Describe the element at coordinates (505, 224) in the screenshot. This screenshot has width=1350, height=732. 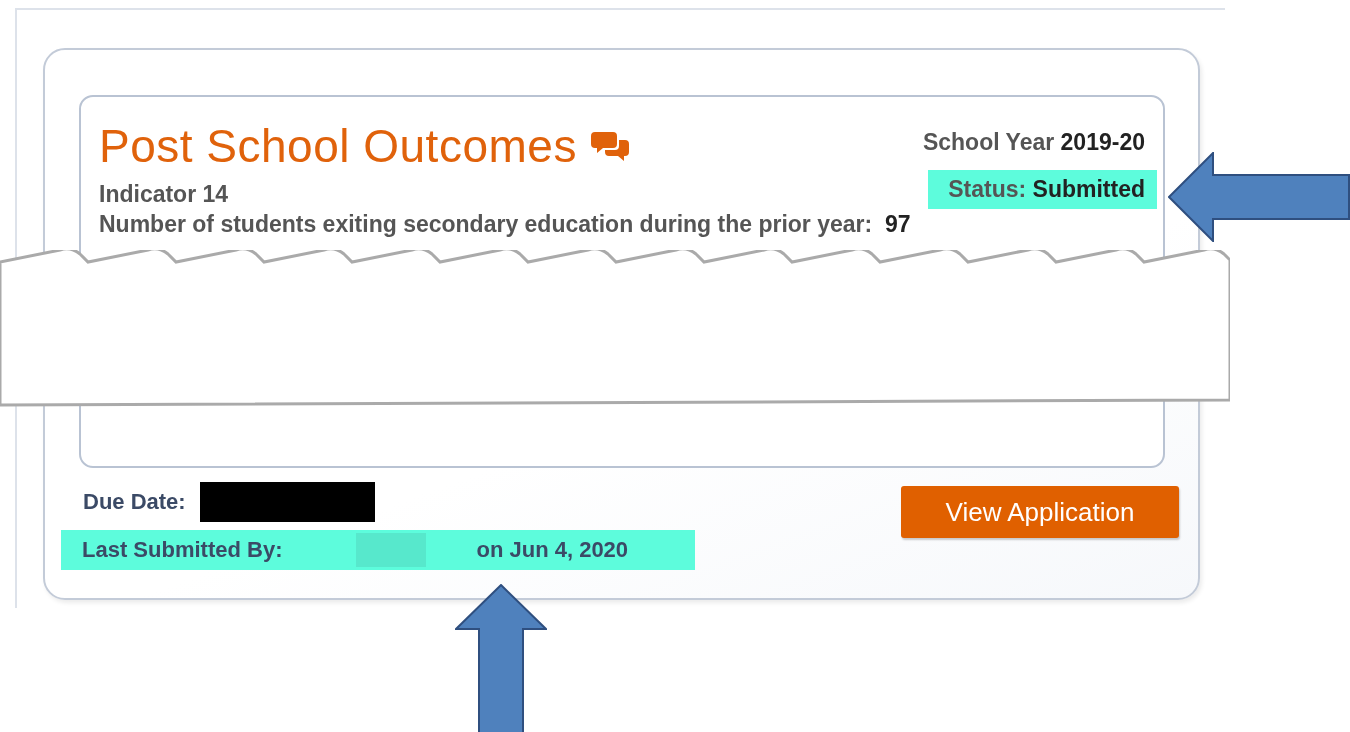
I see `students-count-text: Number of students exiting secondary education during the prior year: 97` at that location.